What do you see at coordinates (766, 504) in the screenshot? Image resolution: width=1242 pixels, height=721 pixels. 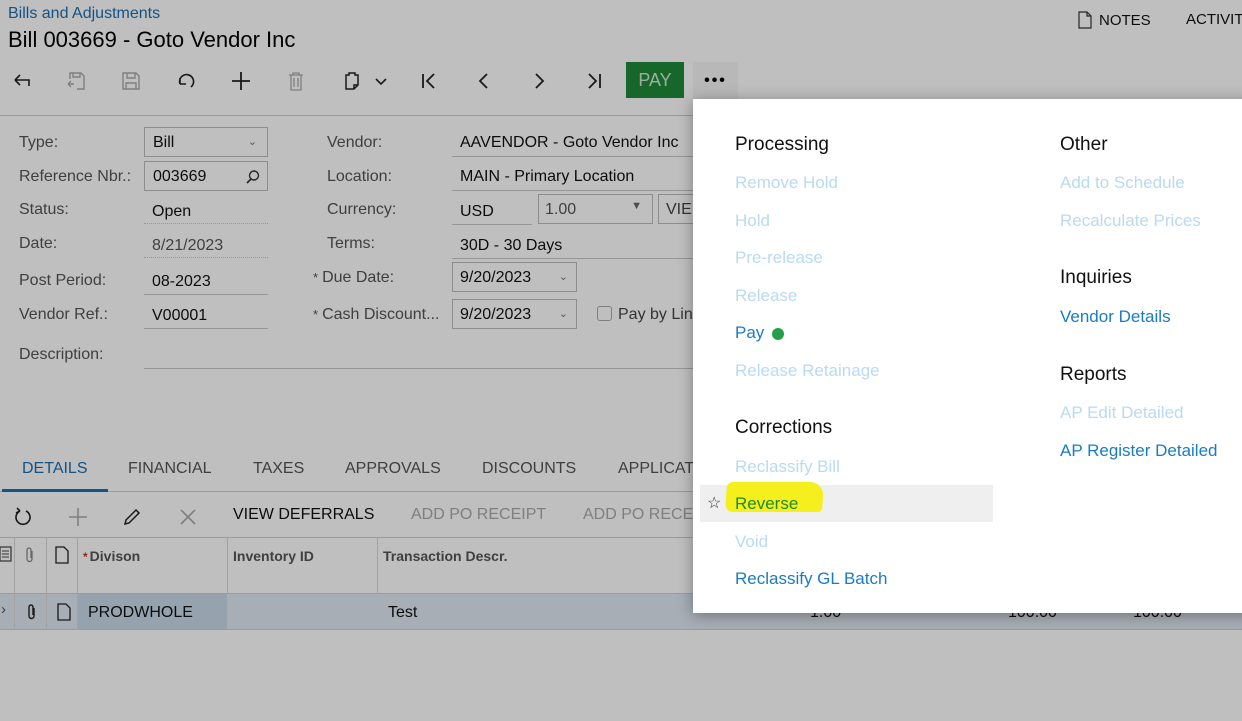 I see `menu-item-reverse: Reverse` at bounding box center [766, 504].